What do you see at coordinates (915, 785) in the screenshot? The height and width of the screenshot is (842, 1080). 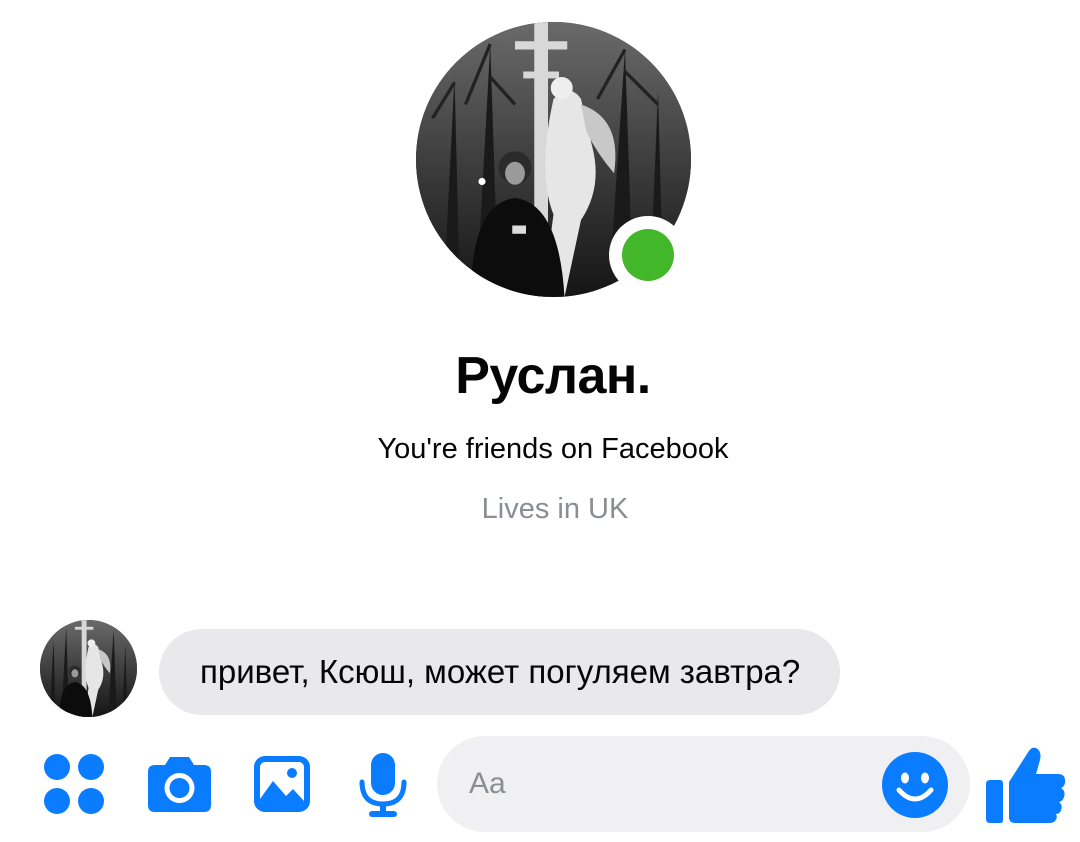 I see `emoji-icon` at bounding box center [915, 785].